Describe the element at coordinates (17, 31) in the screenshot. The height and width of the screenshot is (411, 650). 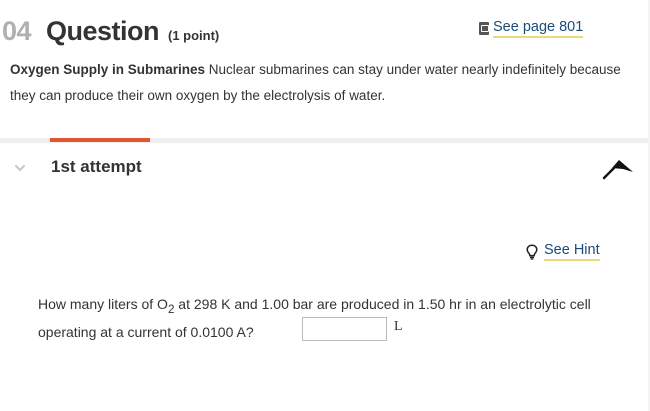
I see `question-number: 04` at that location.